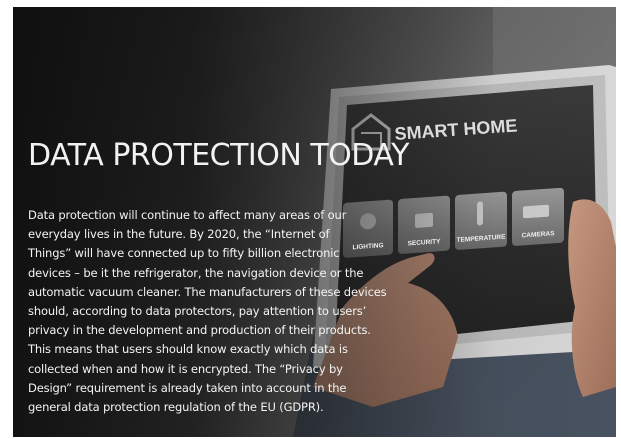 This screenshot has height=439, width=621. Describe the element at coordinates (538, 234) in the screenshot. I see `tile-label-cameras: CAMERAS` at that location.